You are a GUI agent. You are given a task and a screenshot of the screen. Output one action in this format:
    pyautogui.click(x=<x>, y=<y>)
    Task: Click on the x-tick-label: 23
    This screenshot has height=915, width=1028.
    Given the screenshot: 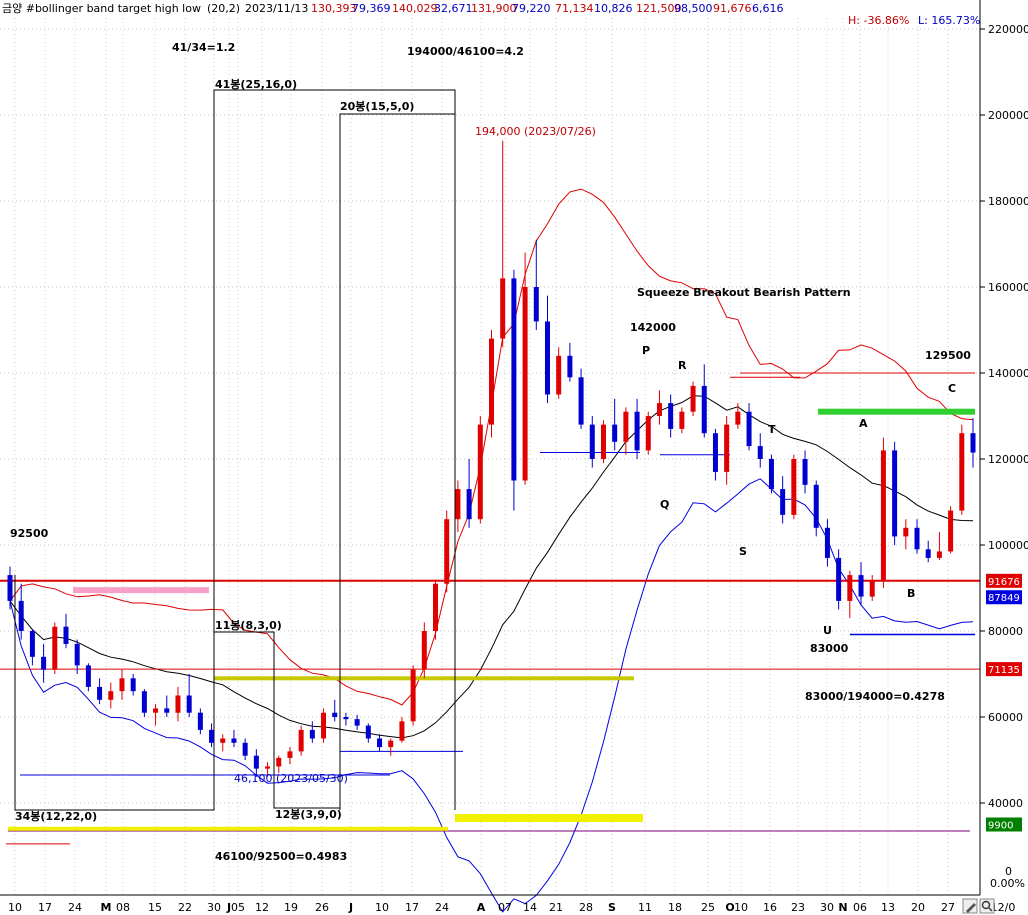 What is the action you would take?
    pyautogui.click(x=798, y=907)
    